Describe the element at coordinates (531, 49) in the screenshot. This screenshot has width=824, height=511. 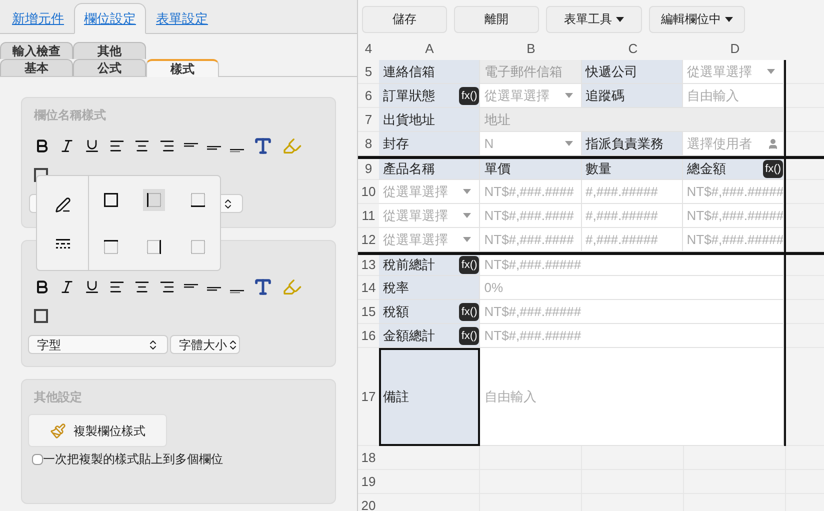
I see `column-header: B` at that location.